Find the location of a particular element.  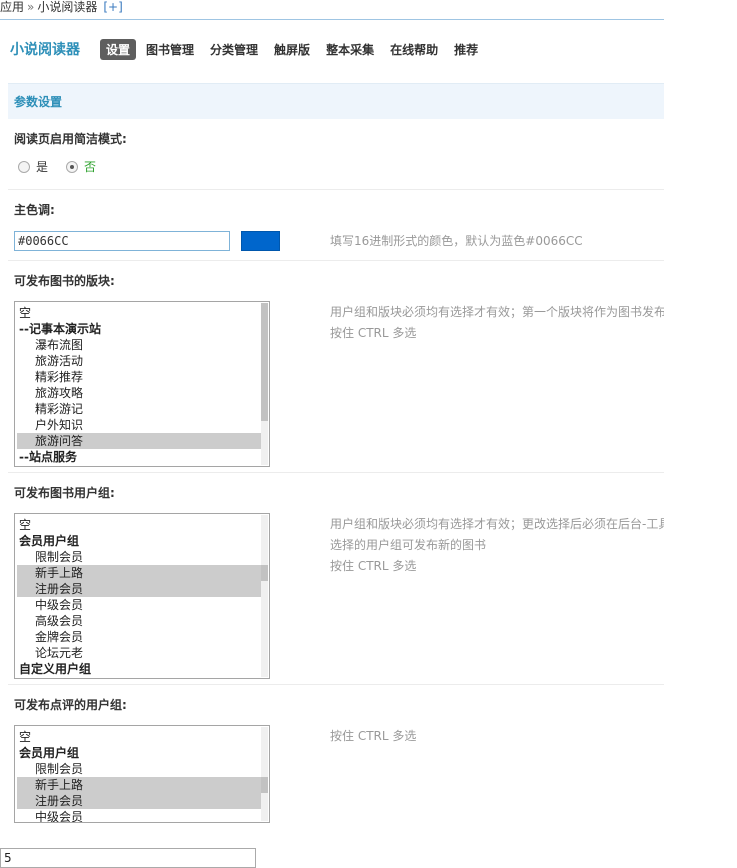

review-groups-label: 可发布点评的用户组: is located at coordinates (70, 705).